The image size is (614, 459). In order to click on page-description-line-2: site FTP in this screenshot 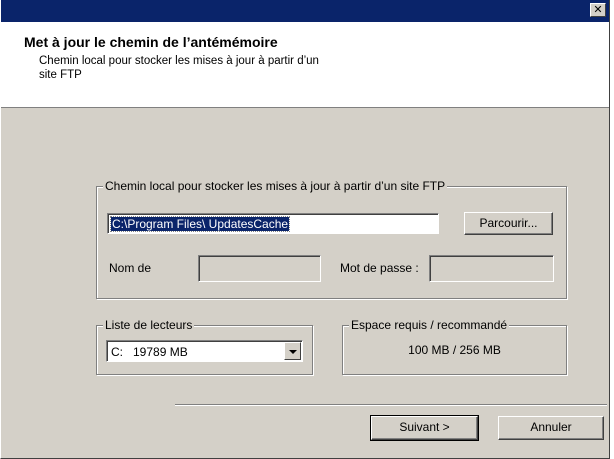, I will do `click(60, 75)`.